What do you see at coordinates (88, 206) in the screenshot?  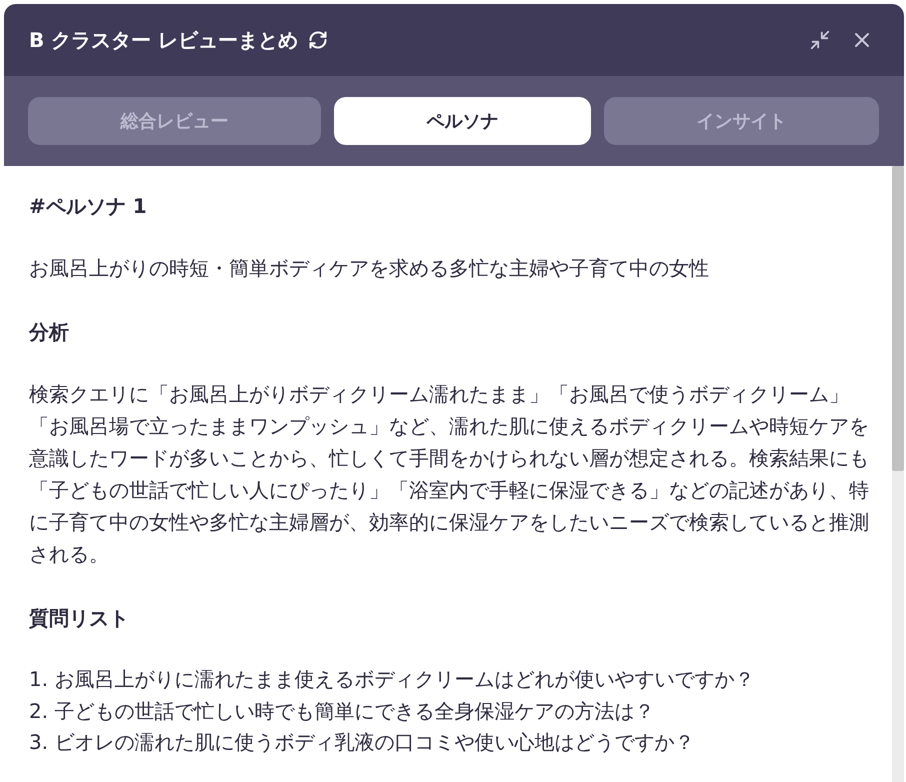 I see `section-heading: #ペルソナ 1` at bounding box center [88, 206].